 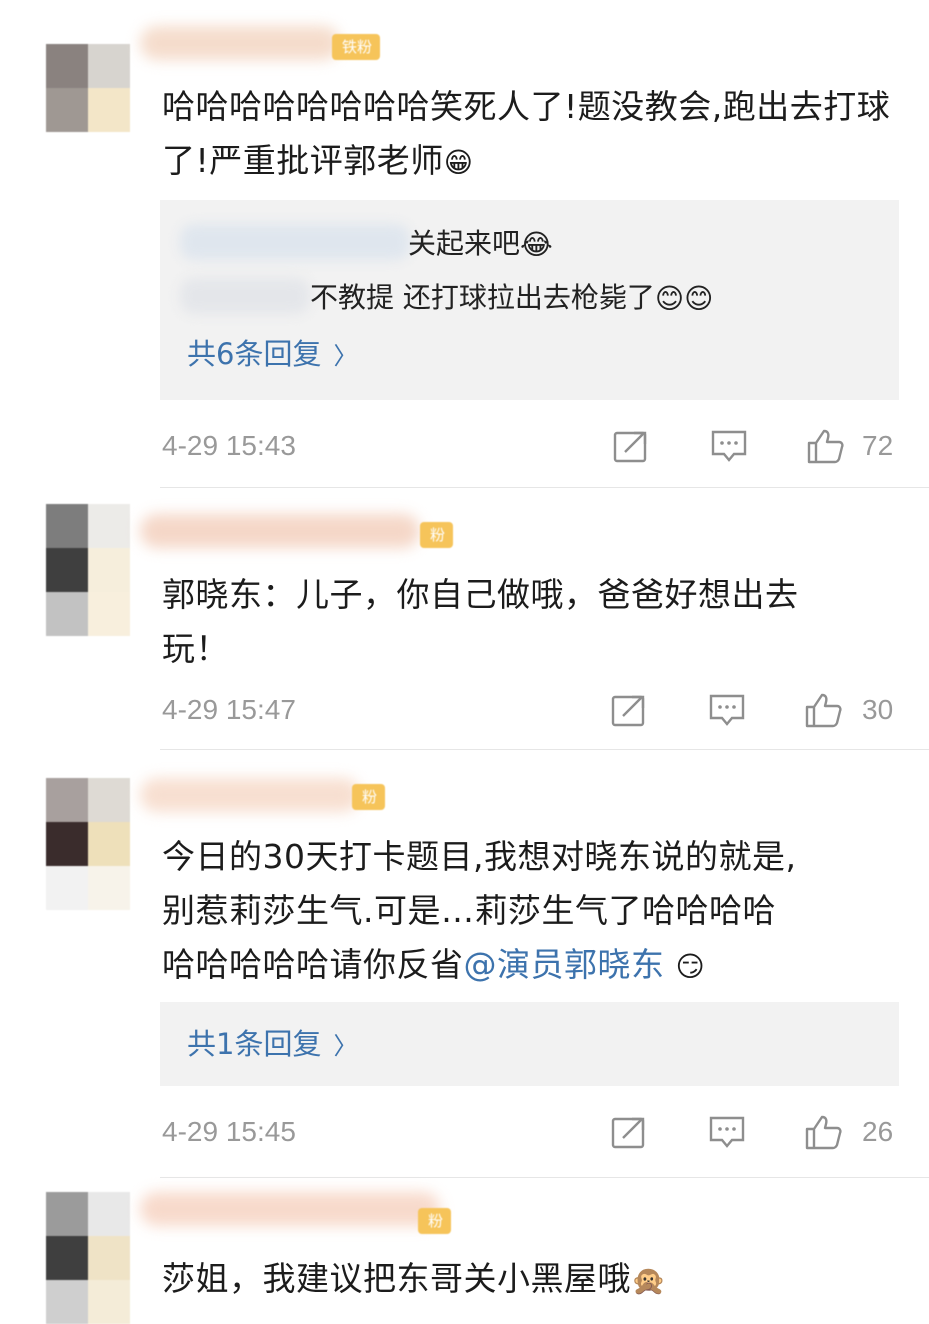 What do you see at coordinates (458, 162) in the screenshot?
I see `grin-emoji-icon: 😁` at bounding box center [458, 162].